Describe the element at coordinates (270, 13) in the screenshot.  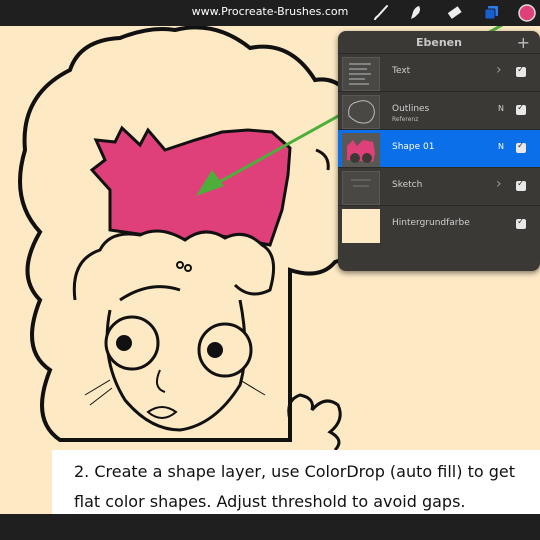
I see `top-toolbar: www.Procreate-Brushes.com` at that location.